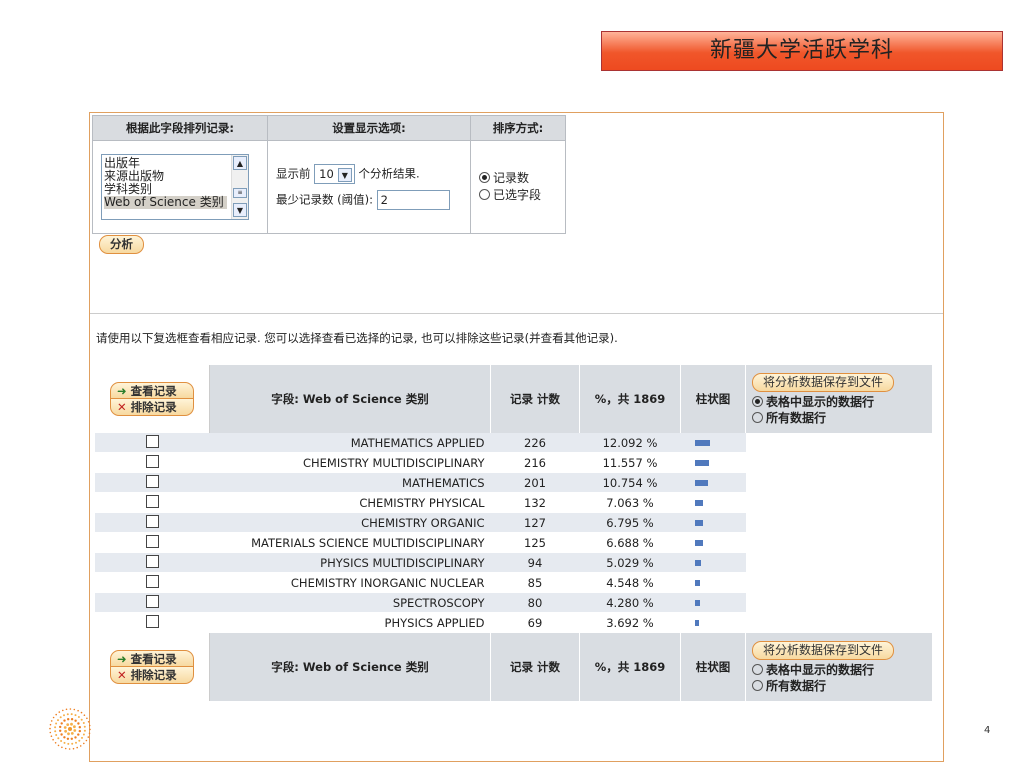  I want to click on row-count: 132, so click(535, 502).